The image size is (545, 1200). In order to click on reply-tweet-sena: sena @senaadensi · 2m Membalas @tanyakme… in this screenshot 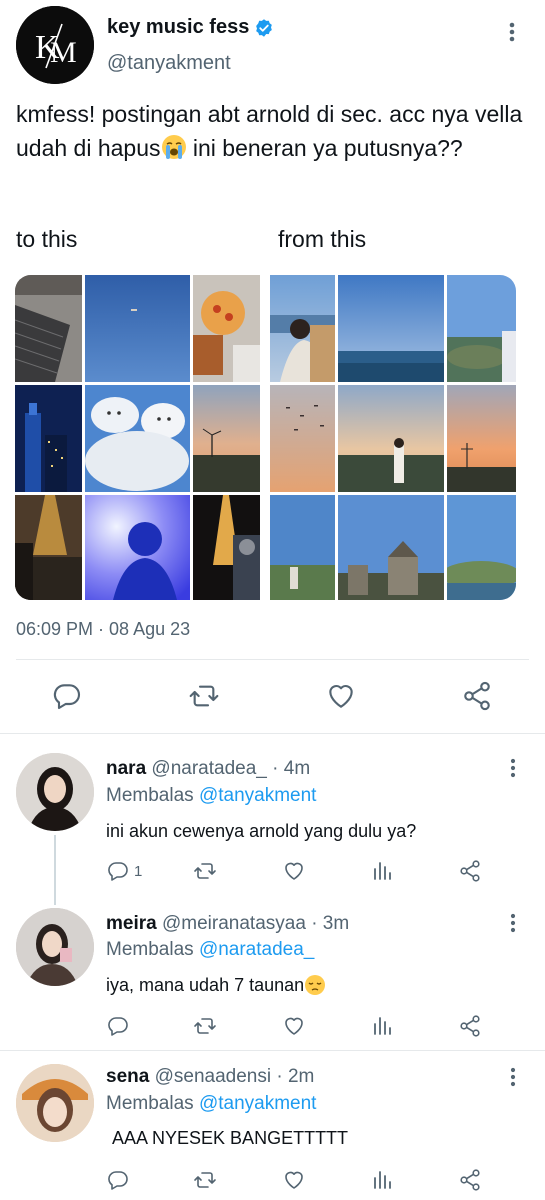, I will do `click(272, 1125)`.